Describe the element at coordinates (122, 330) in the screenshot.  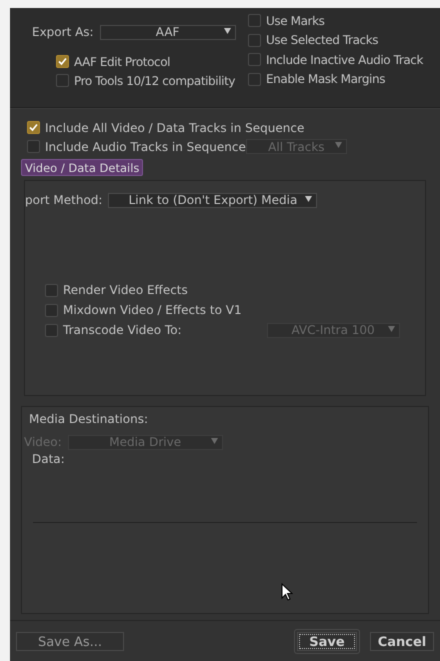
I see `checkbox-label: Transcode Video To:` at that location.